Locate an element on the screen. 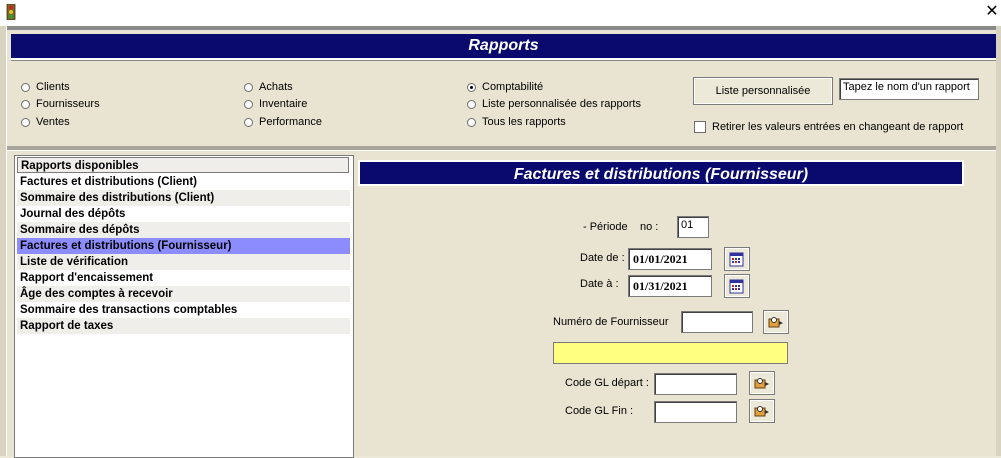 The image size is (1001, 458). date-from-calendar-button is located at coordinates (737, 259).